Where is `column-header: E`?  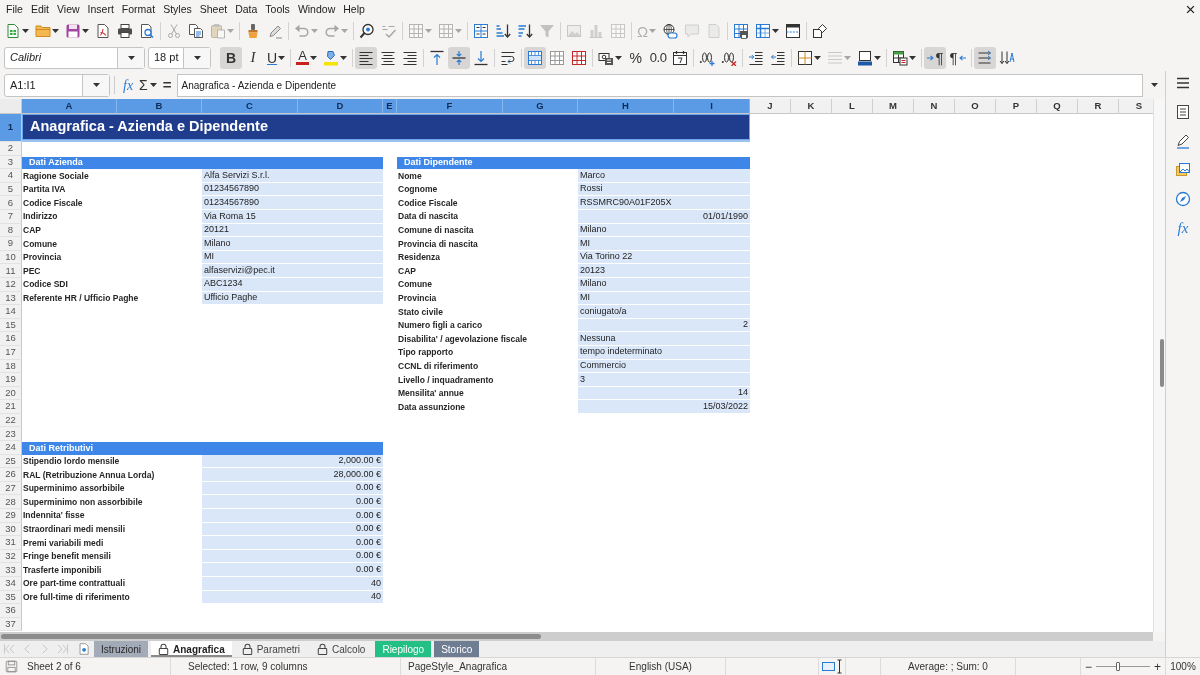 column-header: E is located at coordinates (390, 106).